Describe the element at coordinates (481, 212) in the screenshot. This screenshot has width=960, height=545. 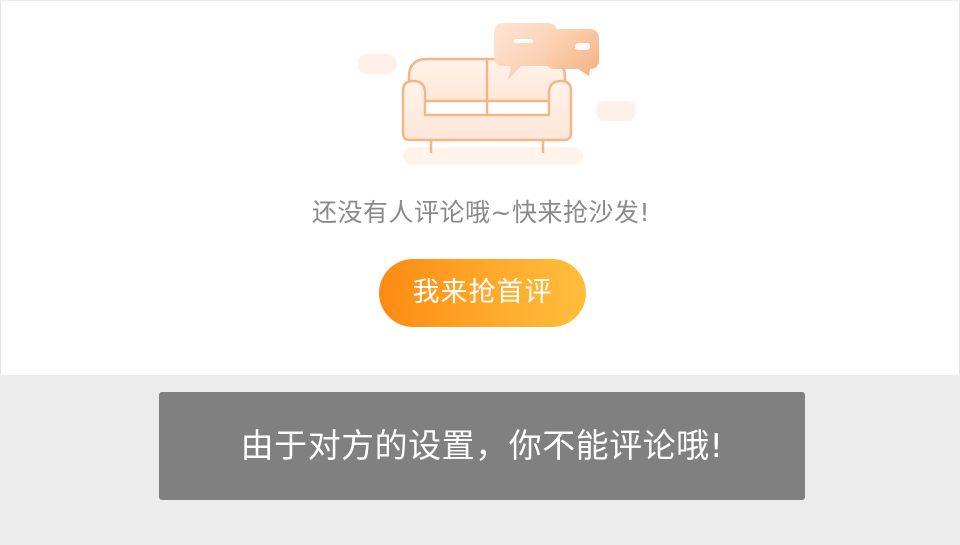
I see `empty-comments-message: 还没有人评论哦~快来抢沙发!` at that location.